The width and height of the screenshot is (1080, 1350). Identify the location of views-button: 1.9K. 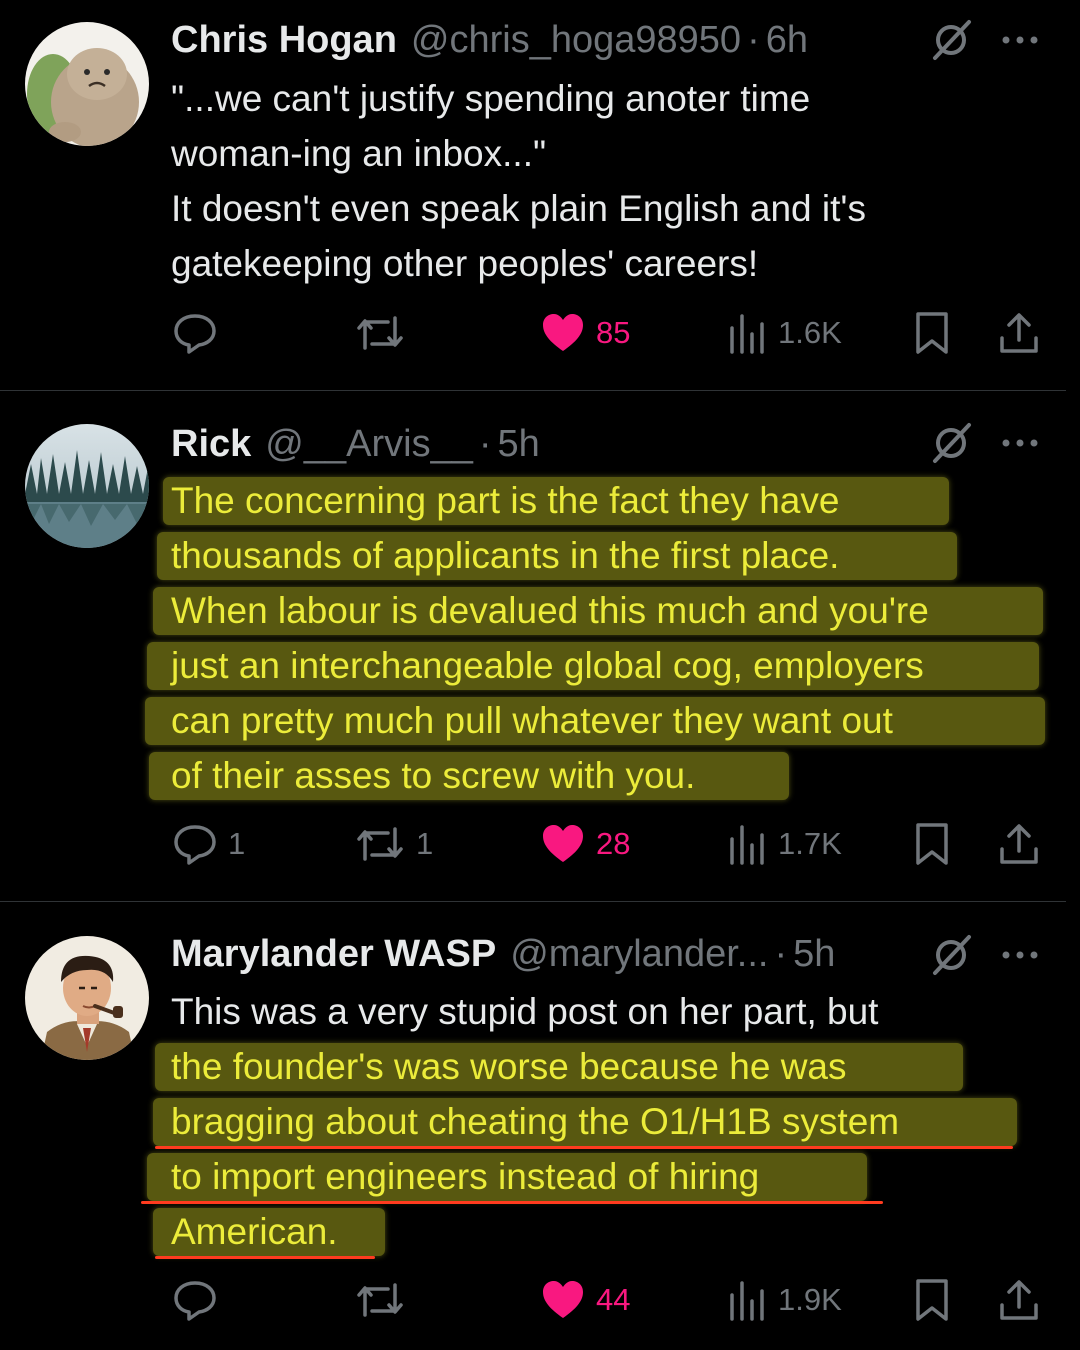
(785, 1300).